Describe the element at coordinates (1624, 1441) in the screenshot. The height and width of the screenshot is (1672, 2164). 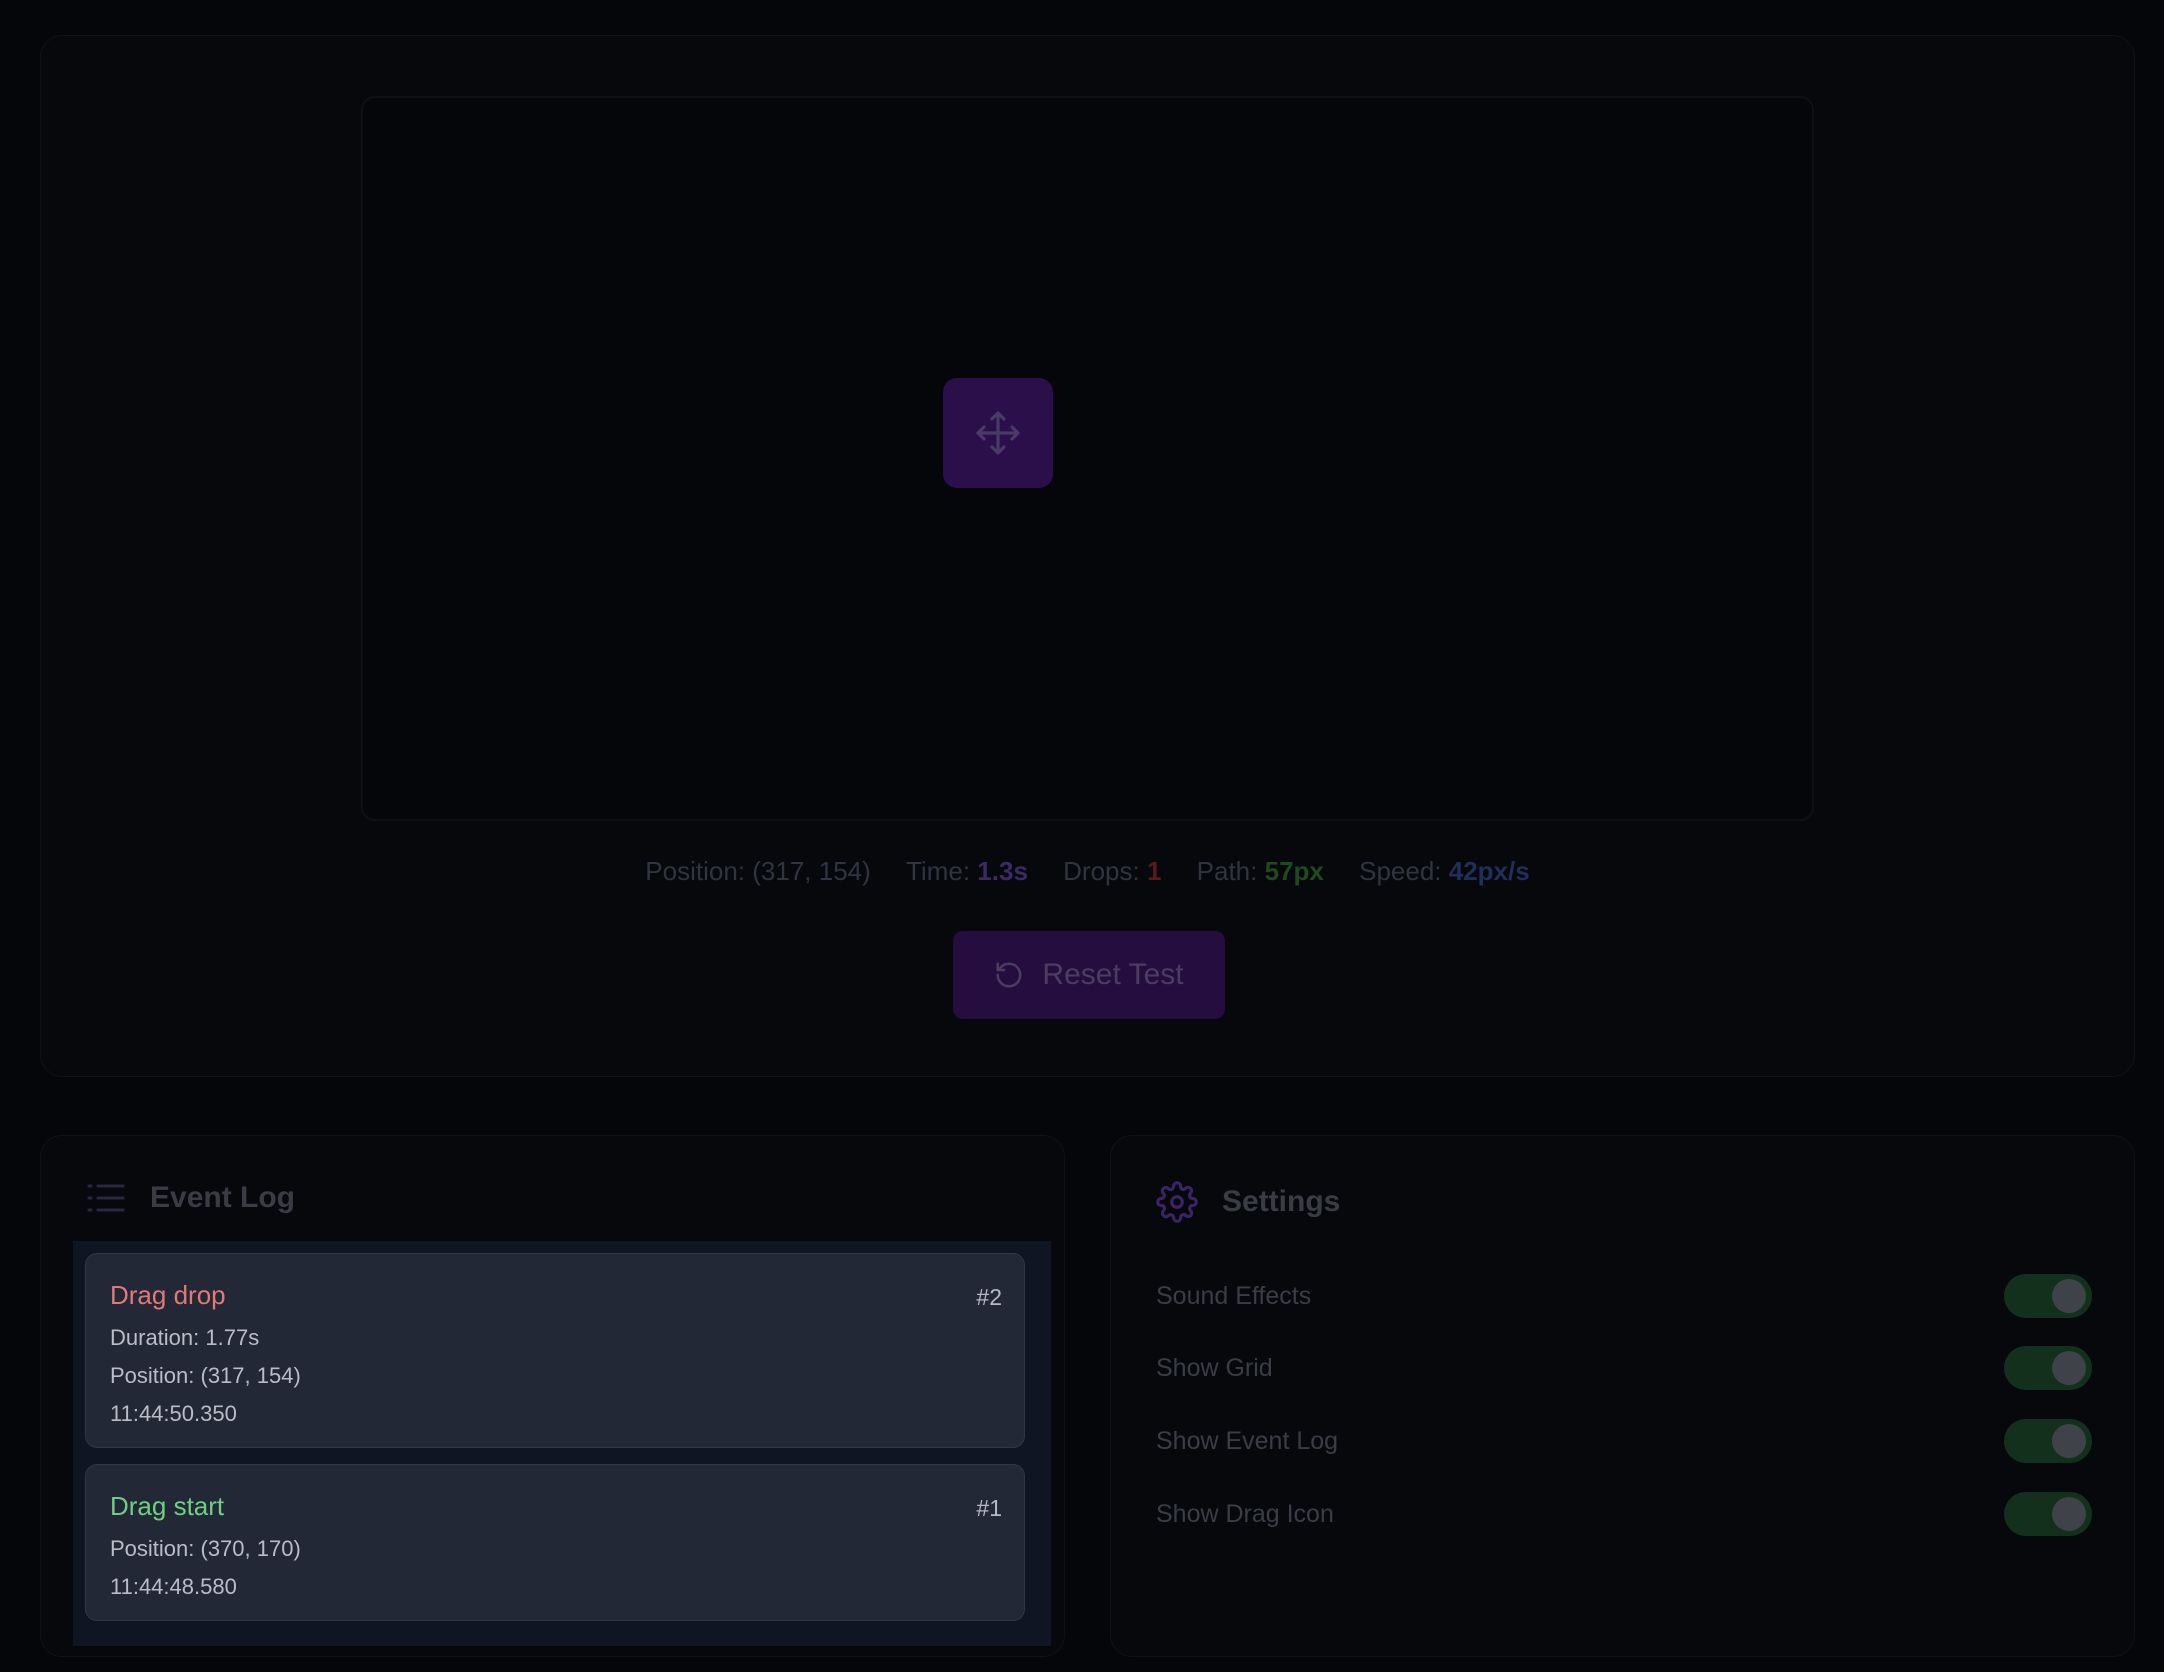
I see `setting-show-event-log: Show Event Log` at that location.